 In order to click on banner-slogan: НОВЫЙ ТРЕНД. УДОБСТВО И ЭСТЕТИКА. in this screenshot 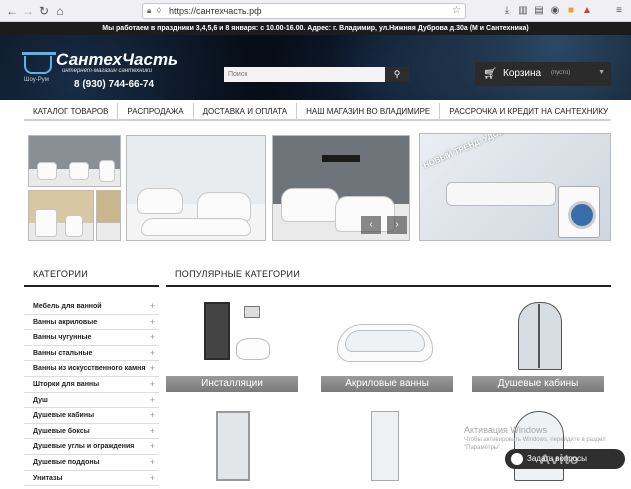, I will do `click(506, 152)`.